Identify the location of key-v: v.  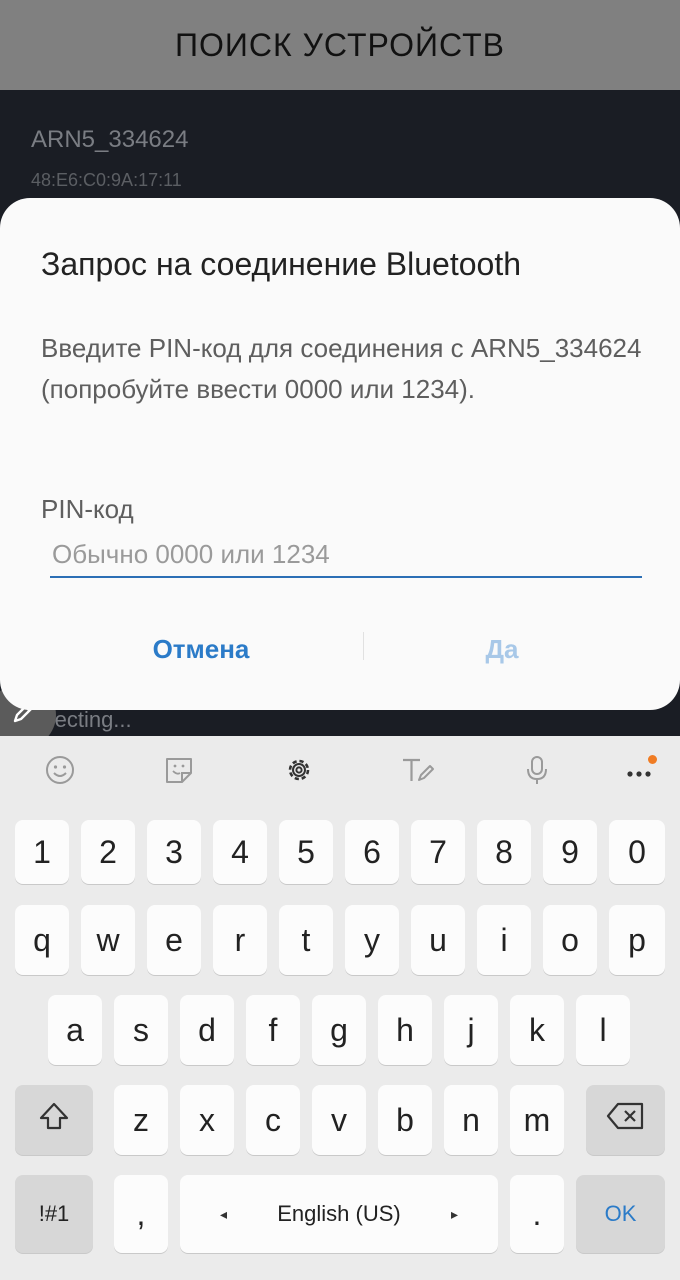
(339, 1120).